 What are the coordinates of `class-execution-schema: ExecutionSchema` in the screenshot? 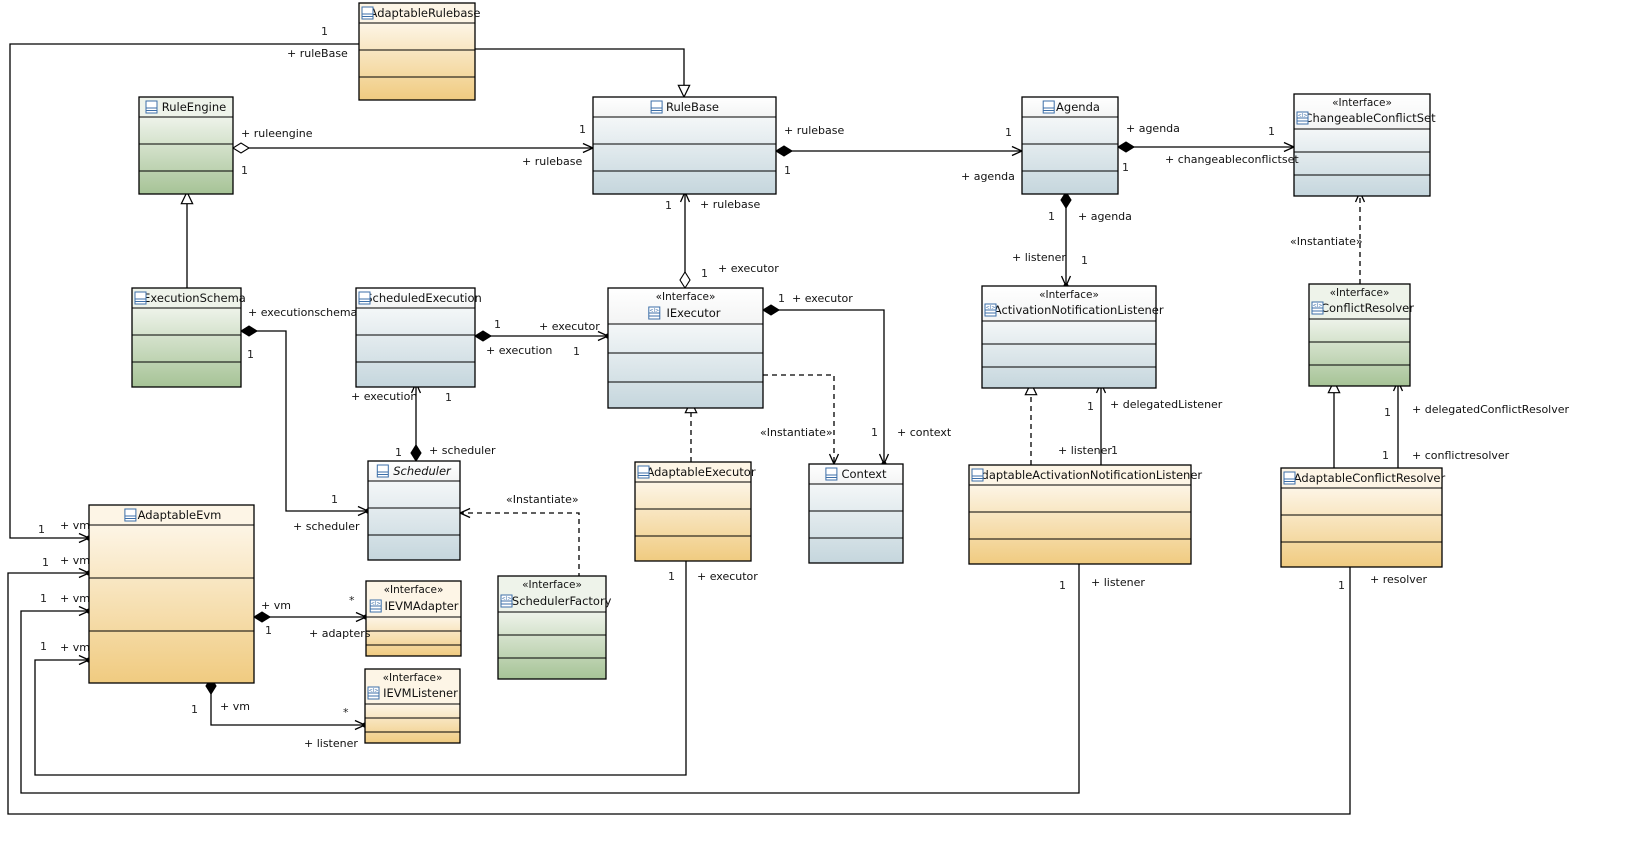 It's located at (188, 337).